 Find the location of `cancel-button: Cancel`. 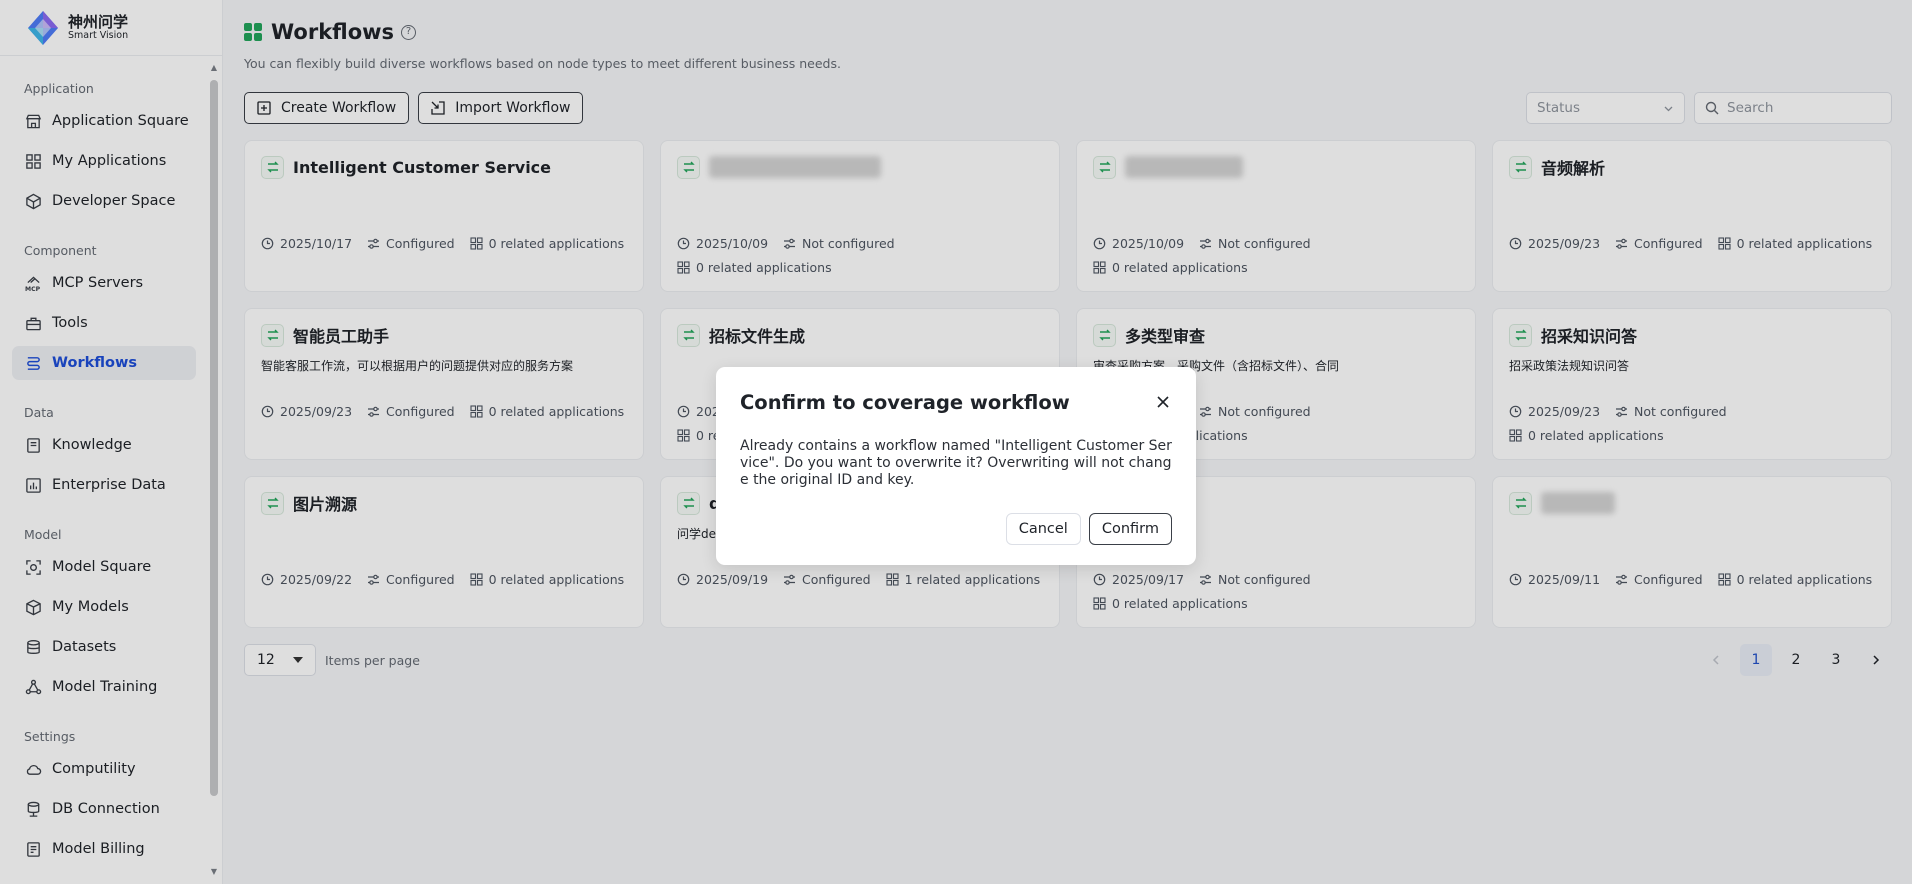

cancel-button: Cancel is located at coordinates (1043, 529).